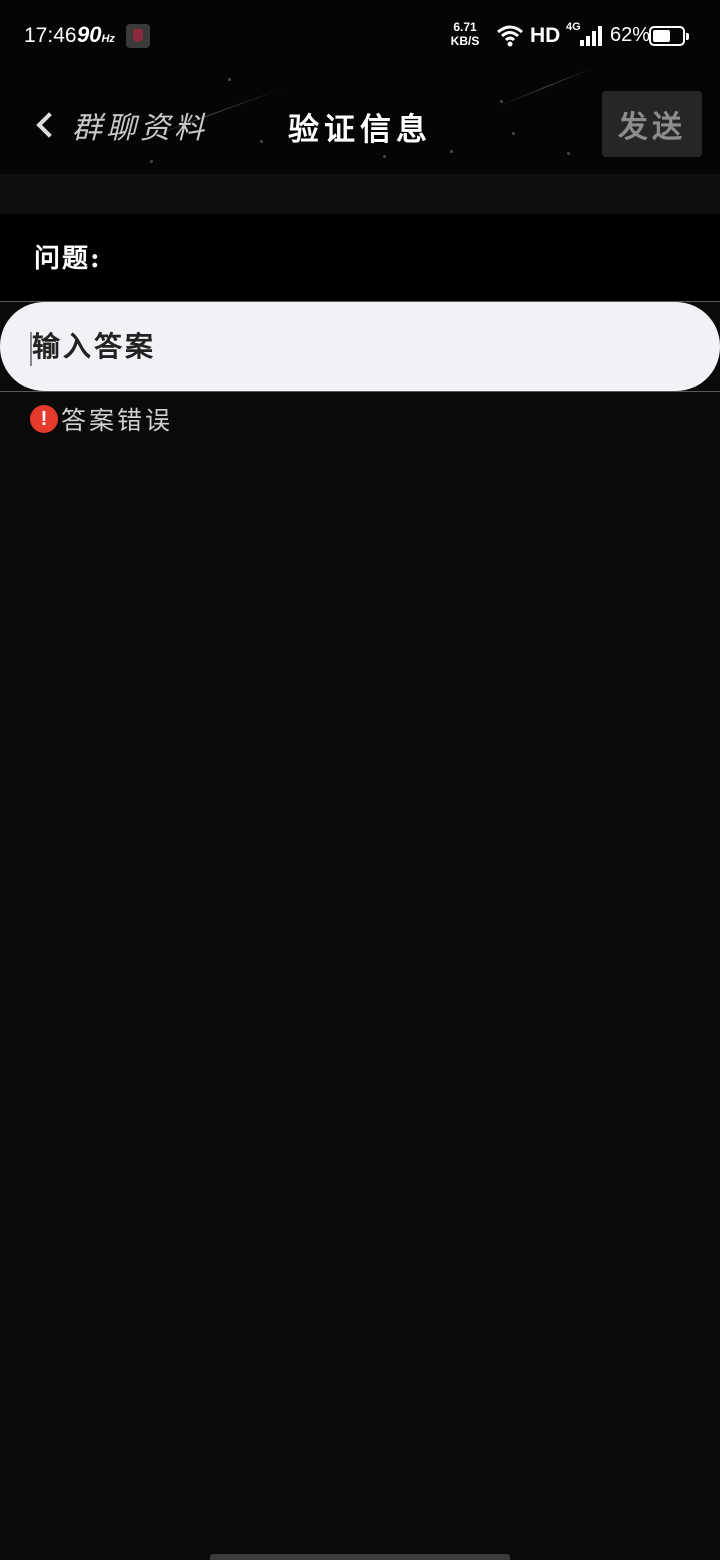  I want to click on battery-percent: 62%, so click(630, 35).